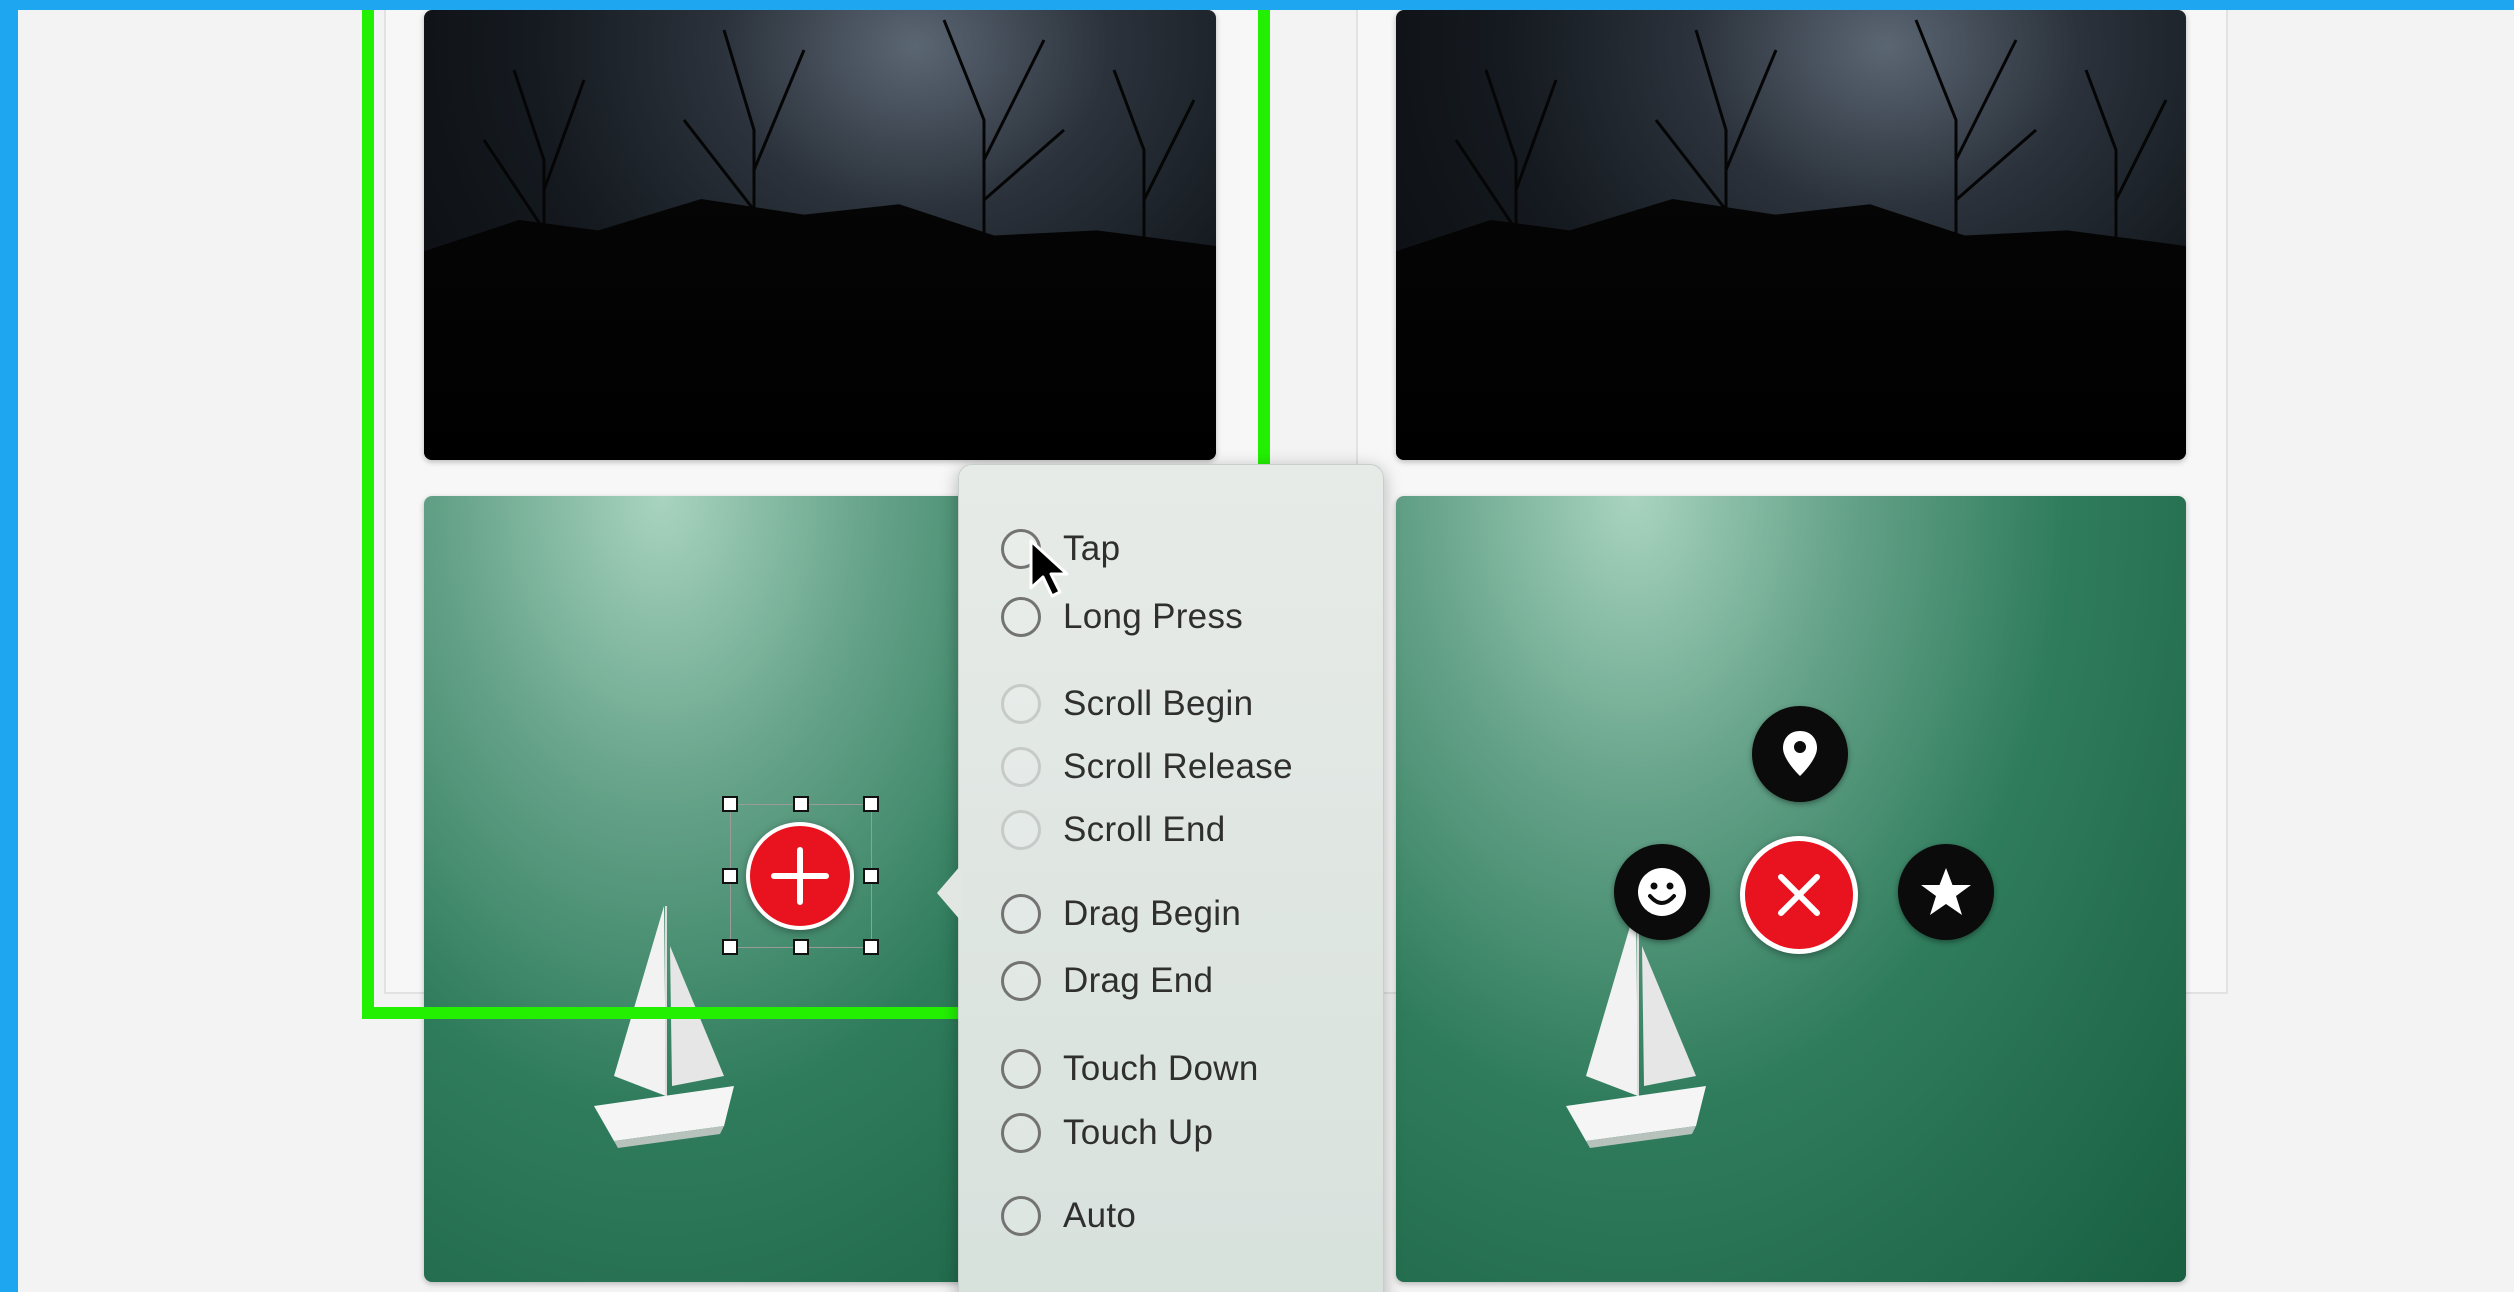 The image size is (2514, 1292). What do you see at coordinates (1138, 1132) in the screenshot?
I see `option-label: Touch Up` at bounding box center [1138, 1132].